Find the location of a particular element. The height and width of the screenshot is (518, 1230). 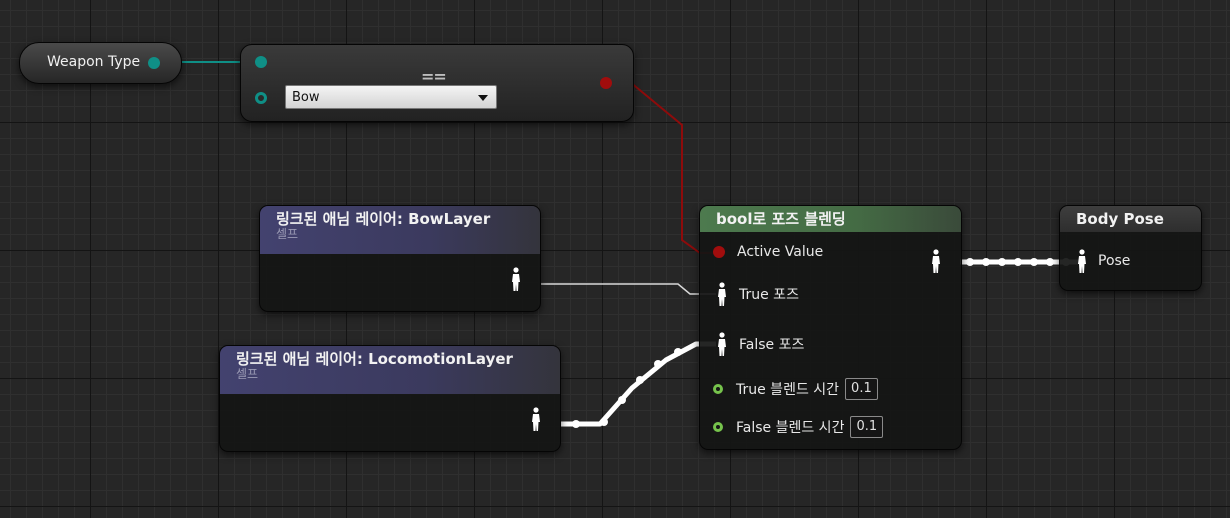

enum-dropdown: Bow is located at coordinates (391, 97).